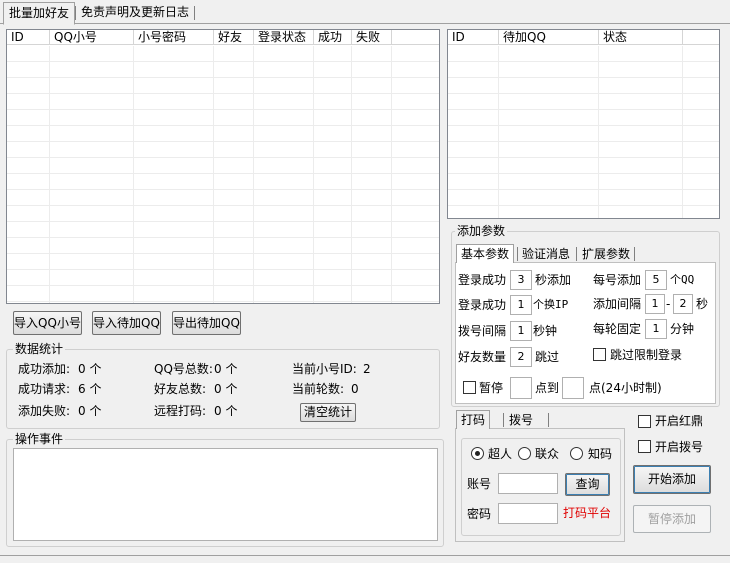 The width and height of the screenshot is (730, 563). What do you see at coordinates (372, 37) in the screenshot?
I see `column-fail: 失败` at bounding box center [372, 37].